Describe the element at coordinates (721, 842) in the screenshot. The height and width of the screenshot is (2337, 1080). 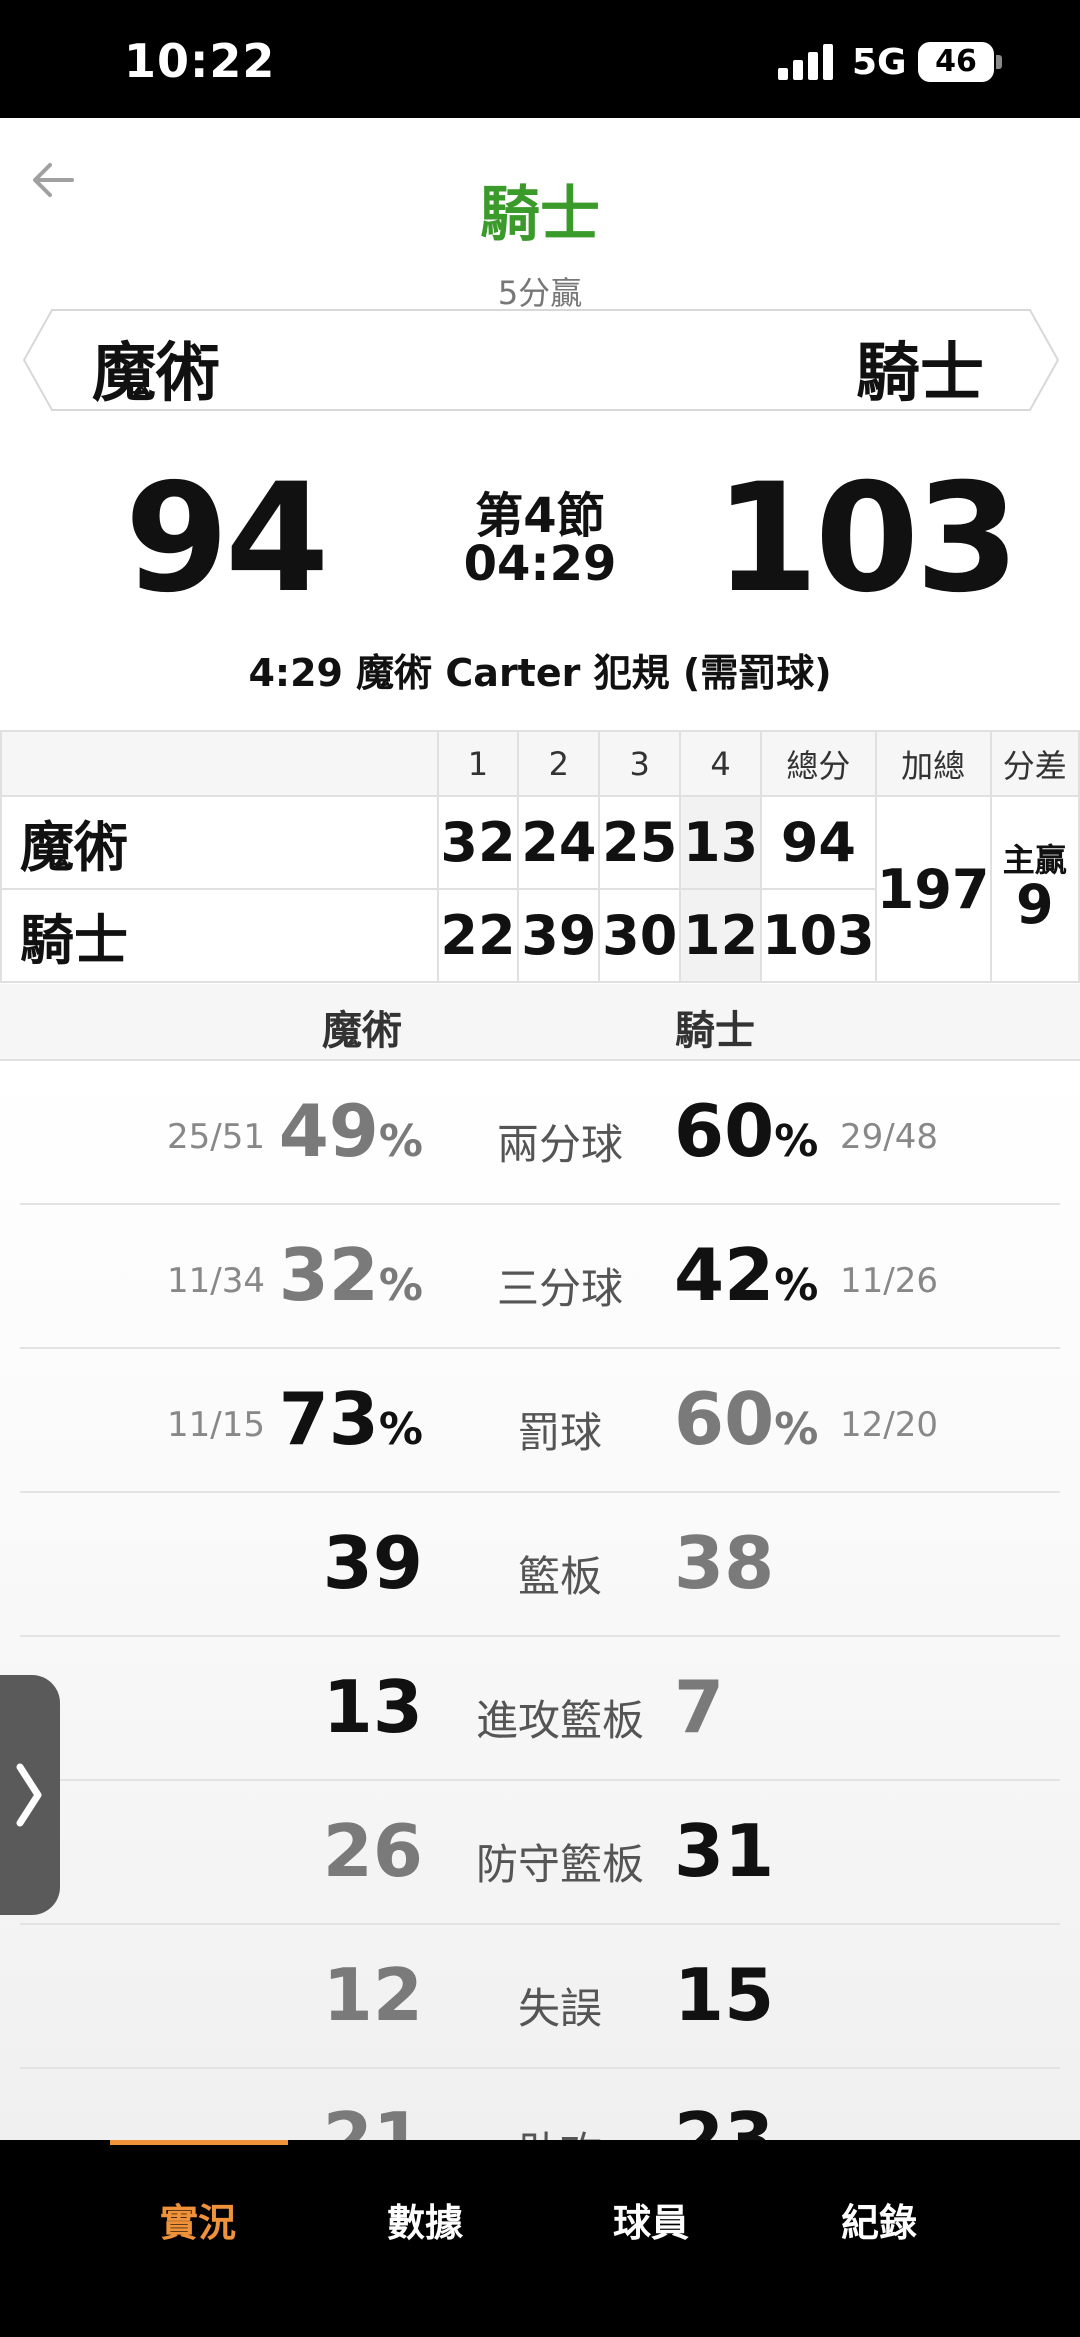
I see `q4-score: 13` at that location.